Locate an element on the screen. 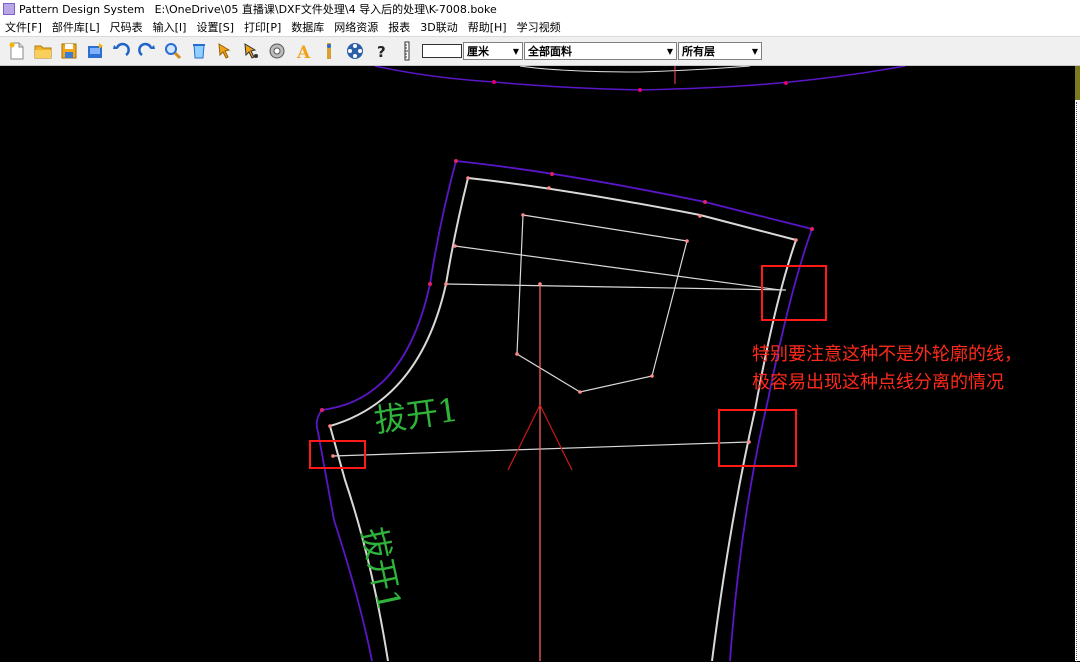 The image size is (1080, 662). layer-select: 所有层 ▼ is located at coordinates (720, 51).